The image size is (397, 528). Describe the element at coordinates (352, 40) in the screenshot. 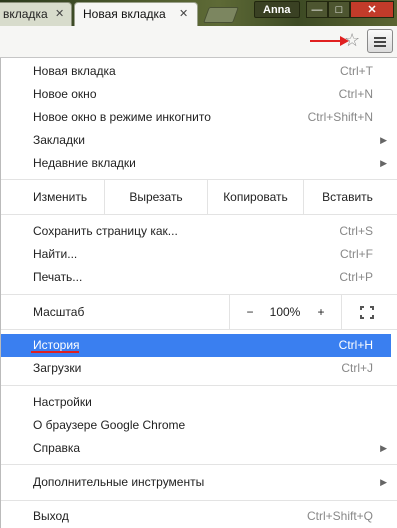

I see `star-icon: ☆` at that location.